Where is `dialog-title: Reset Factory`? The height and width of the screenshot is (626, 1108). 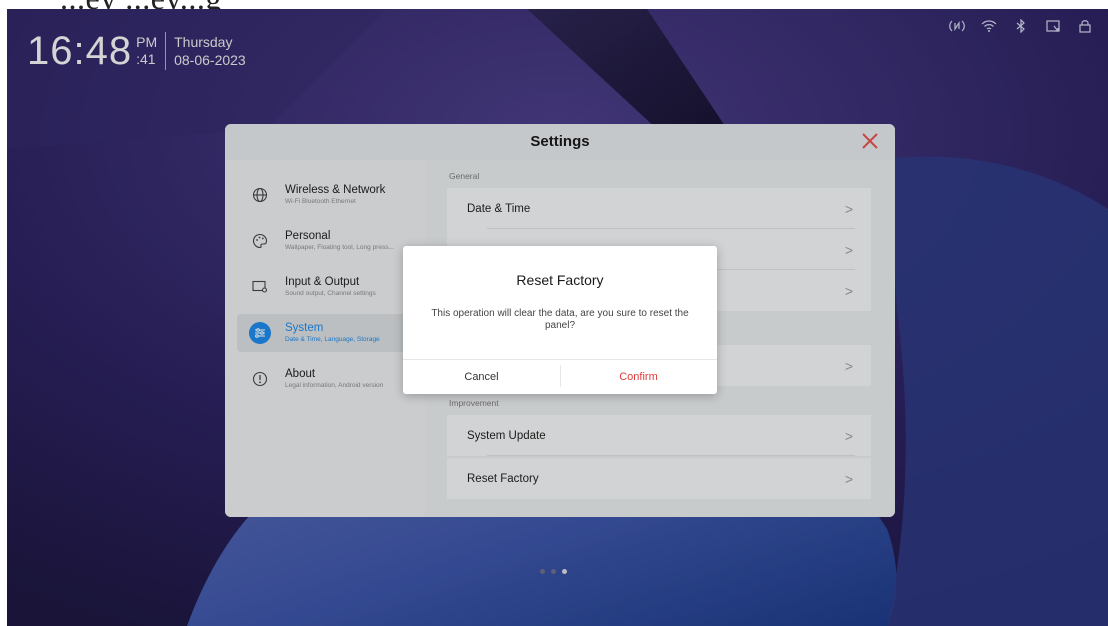 dialog-title: Reset Factory is located at coordinates (560, 280).